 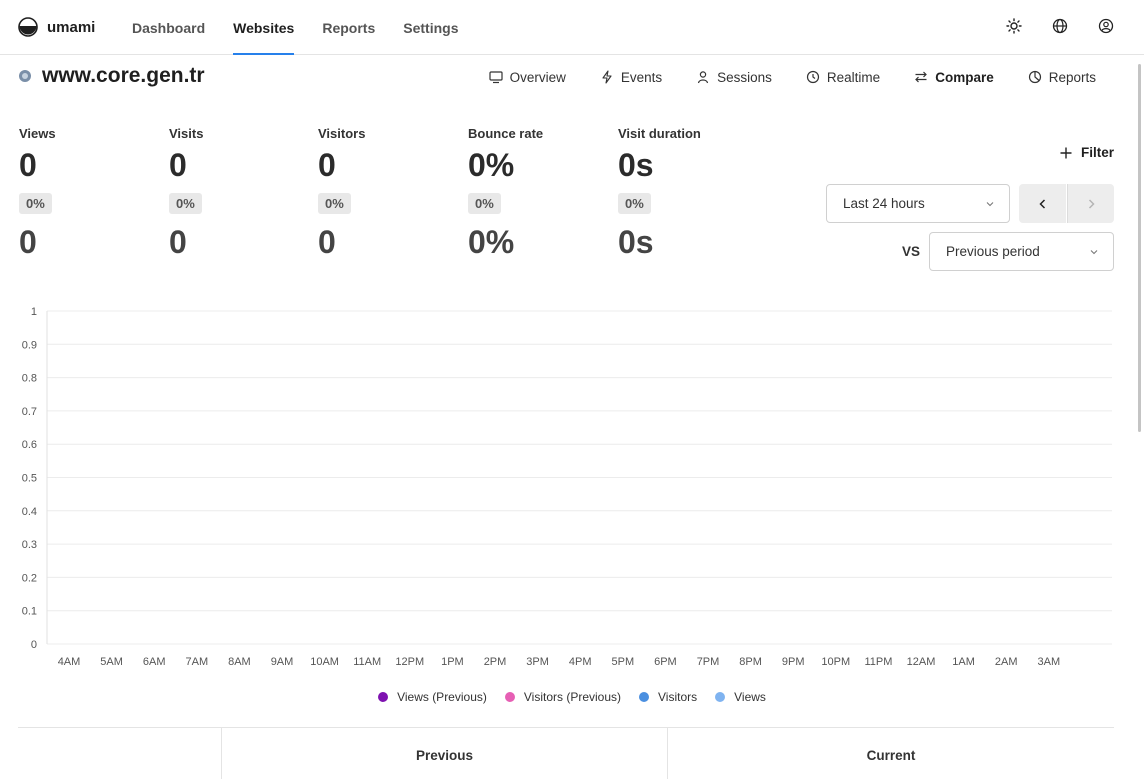 I want to click on metric-visit-duration: Visit duration 0s 0% 0s, so click(x=688, y=193).